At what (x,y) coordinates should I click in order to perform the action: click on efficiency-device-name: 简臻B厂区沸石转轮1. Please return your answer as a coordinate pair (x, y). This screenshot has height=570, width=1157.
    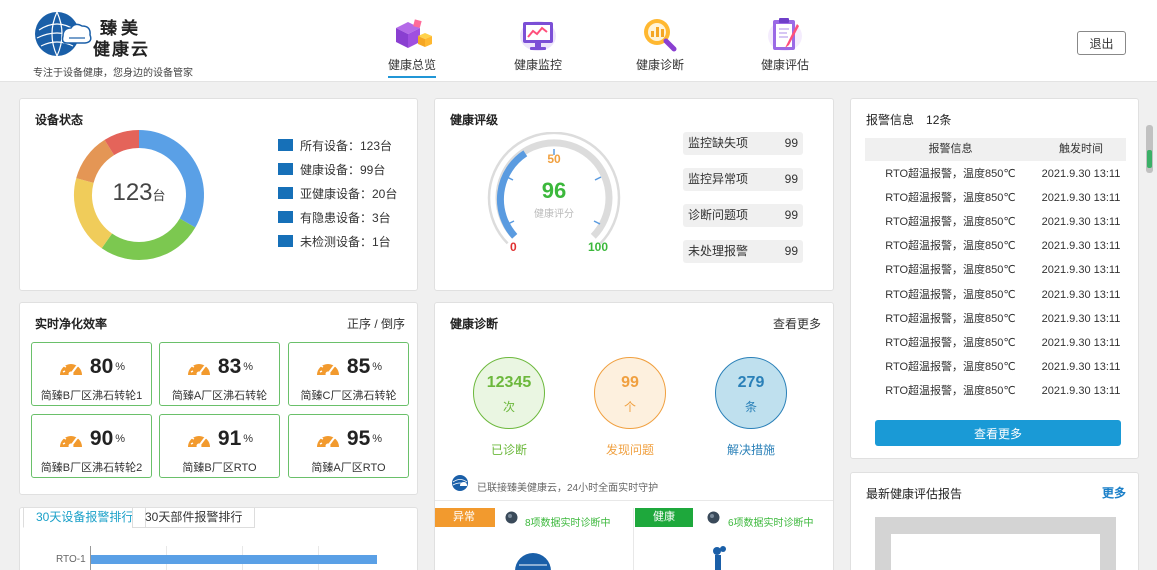
    Looking at the image, I should click on (91, 396).